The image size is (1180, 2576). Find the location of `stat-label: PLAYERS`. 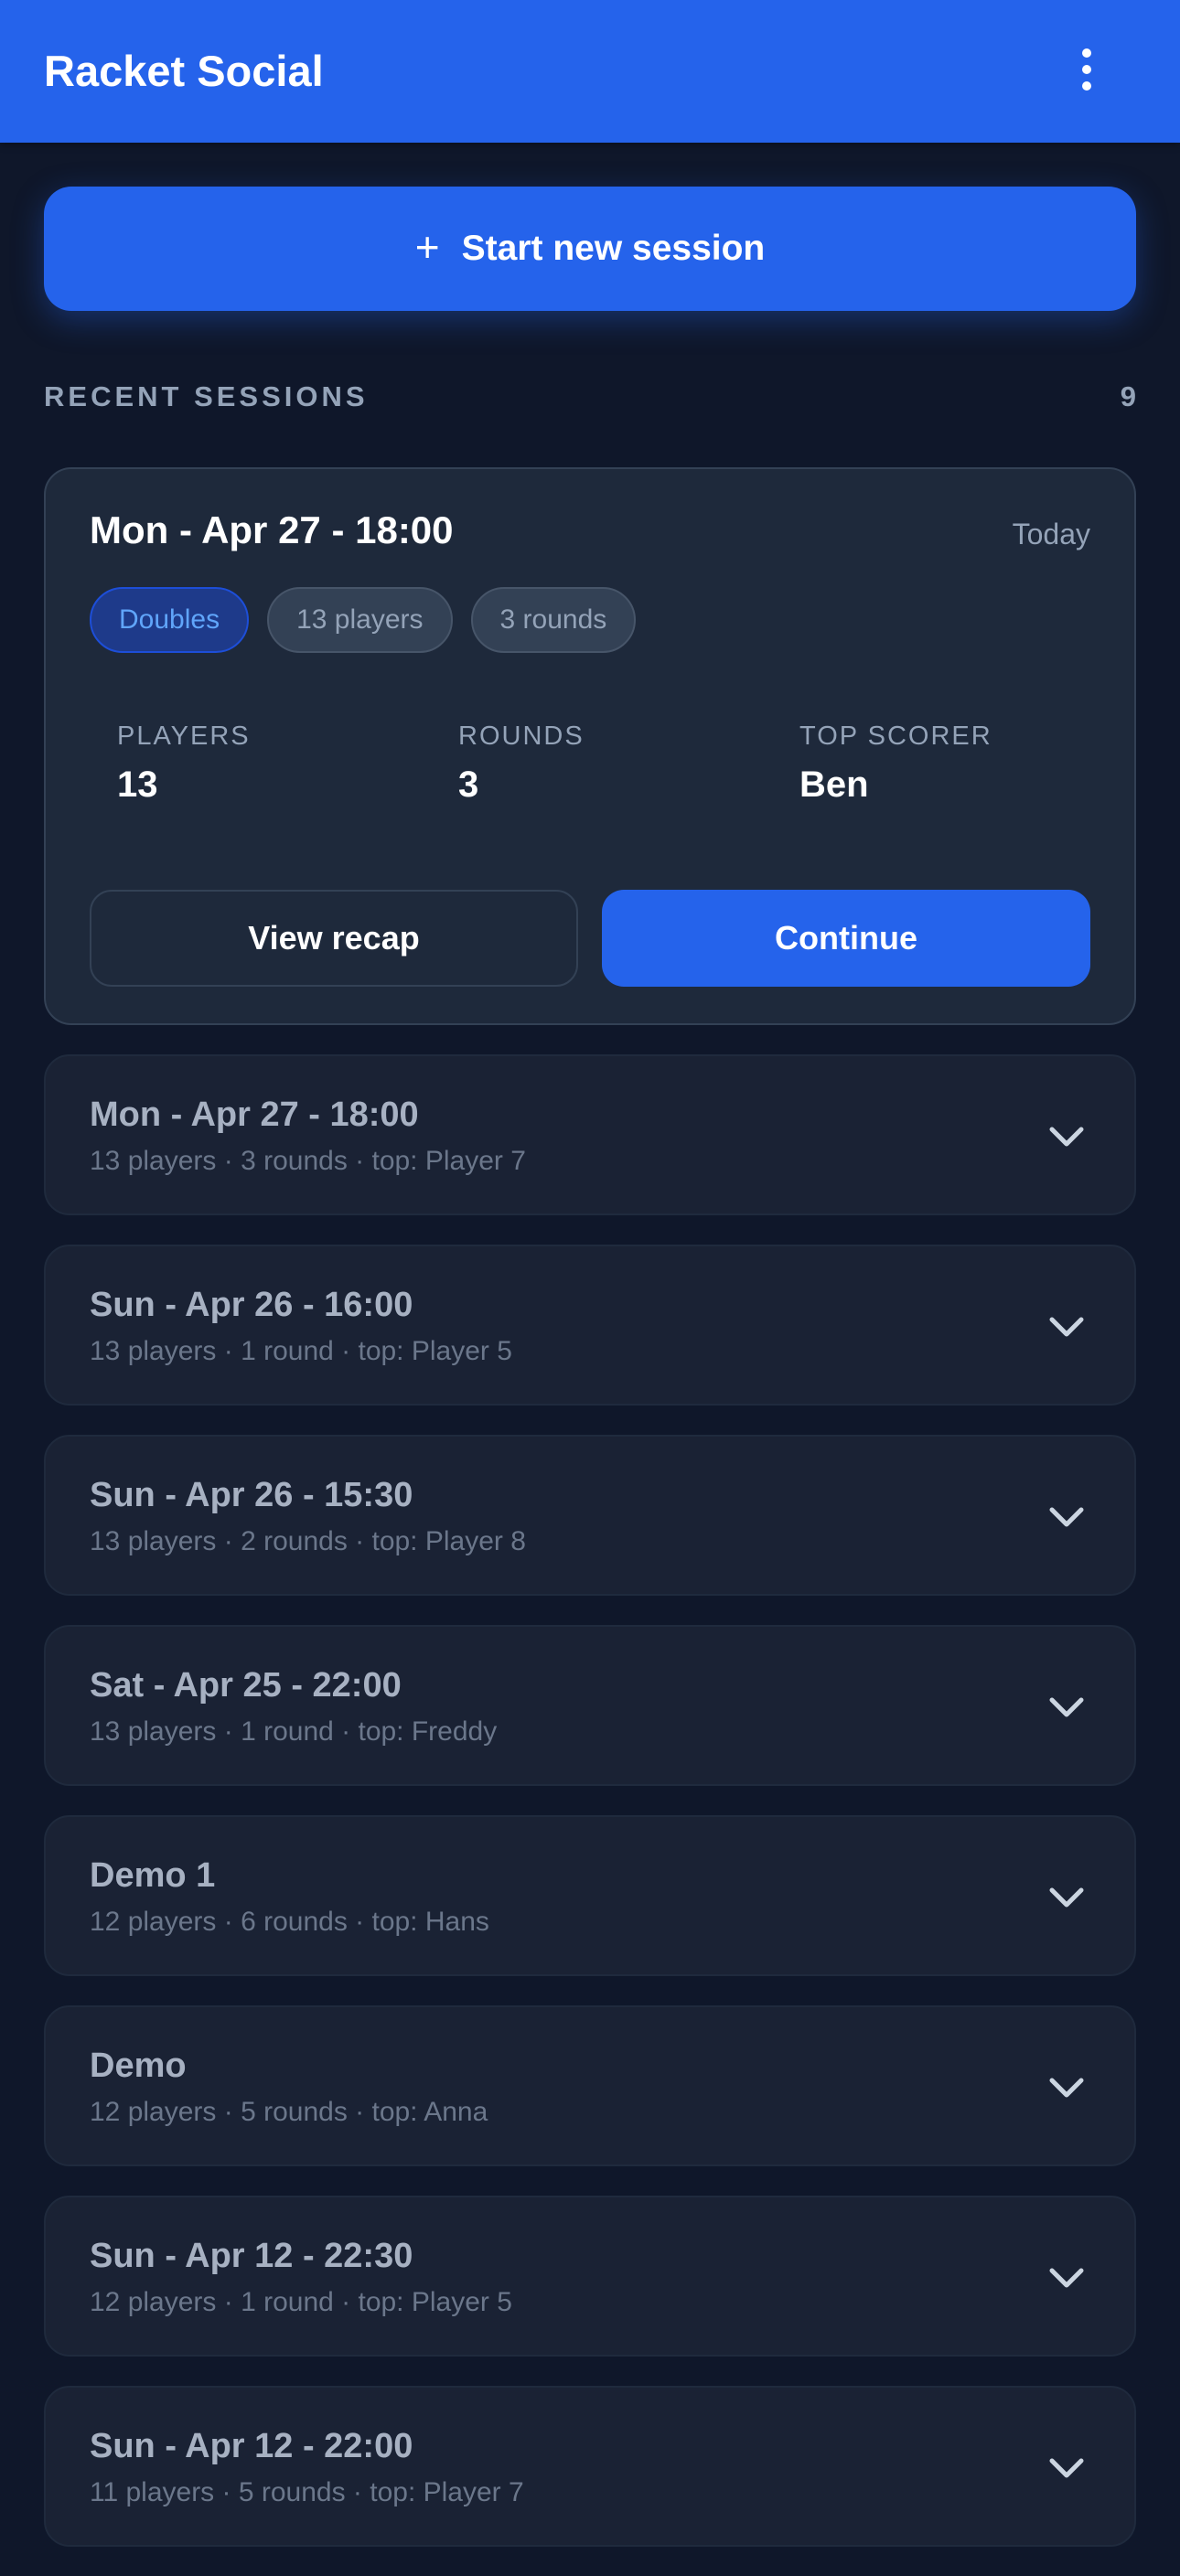

stat-label: PLAYERS is located at coordinates (184, 736).